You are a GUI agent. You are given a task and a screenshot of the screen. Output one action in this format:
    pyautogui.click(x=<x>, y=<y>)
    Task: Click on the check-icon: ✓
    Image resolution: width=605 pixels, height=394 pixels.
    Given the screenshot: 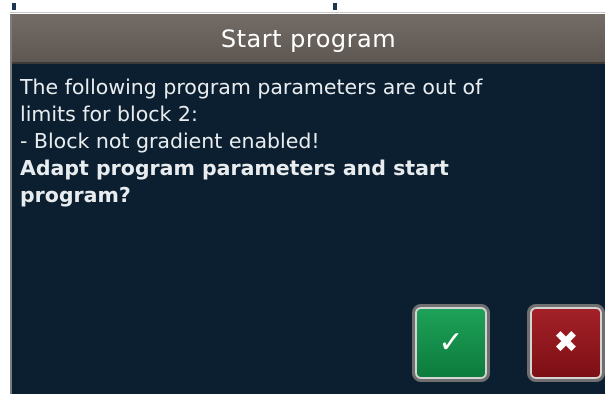 What is the action you would take?
    pyautogui.click(x=451, y=342)
    